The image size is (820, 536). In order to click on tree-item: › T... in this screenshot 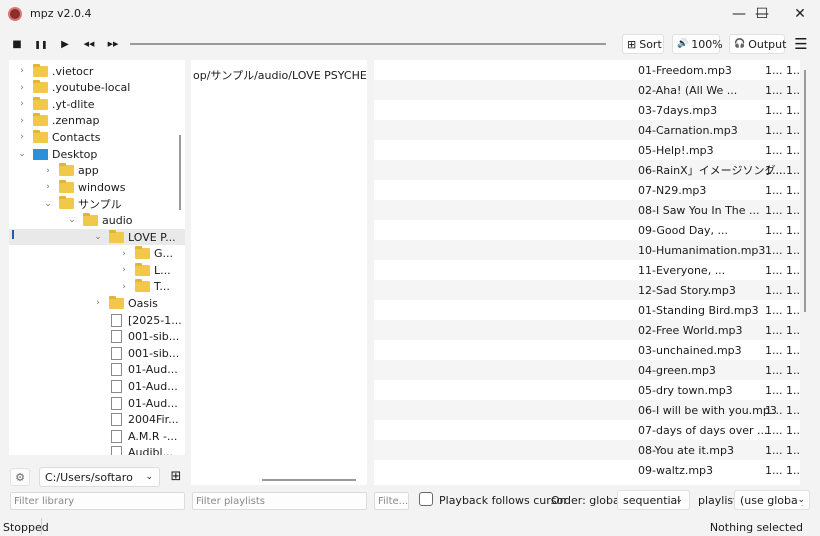, I will do `click(97, 287)`.